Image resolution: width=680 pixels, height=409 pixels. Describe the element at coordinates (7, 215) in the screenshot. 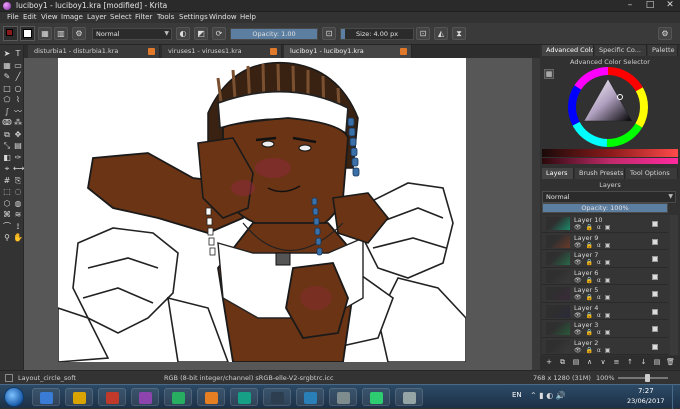

I see `select-contiguous-icon: ⌘` at that location.